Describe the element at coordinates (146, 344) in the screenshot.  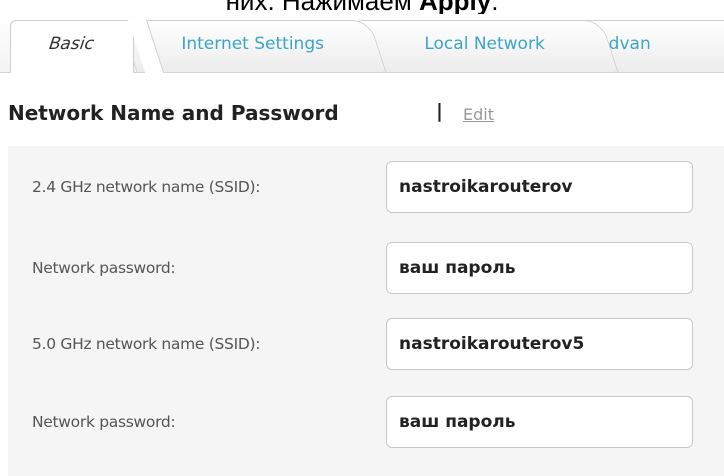
I see `ssid-50-label: 5.0 GHz network name (SSID):` at that location.